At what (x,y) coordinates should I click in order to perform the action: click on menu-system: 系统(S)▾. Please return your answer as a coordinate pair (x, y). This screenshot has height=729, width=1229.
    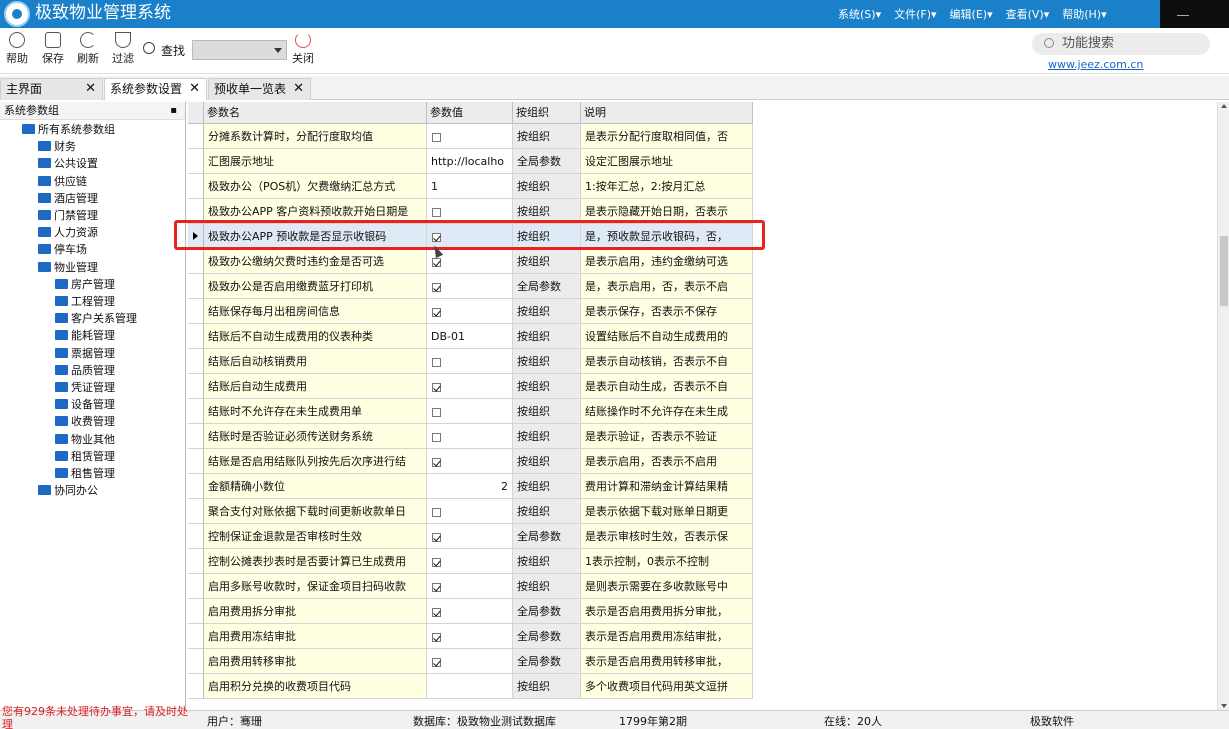
    Looking at the image, I should click on (859, 14).